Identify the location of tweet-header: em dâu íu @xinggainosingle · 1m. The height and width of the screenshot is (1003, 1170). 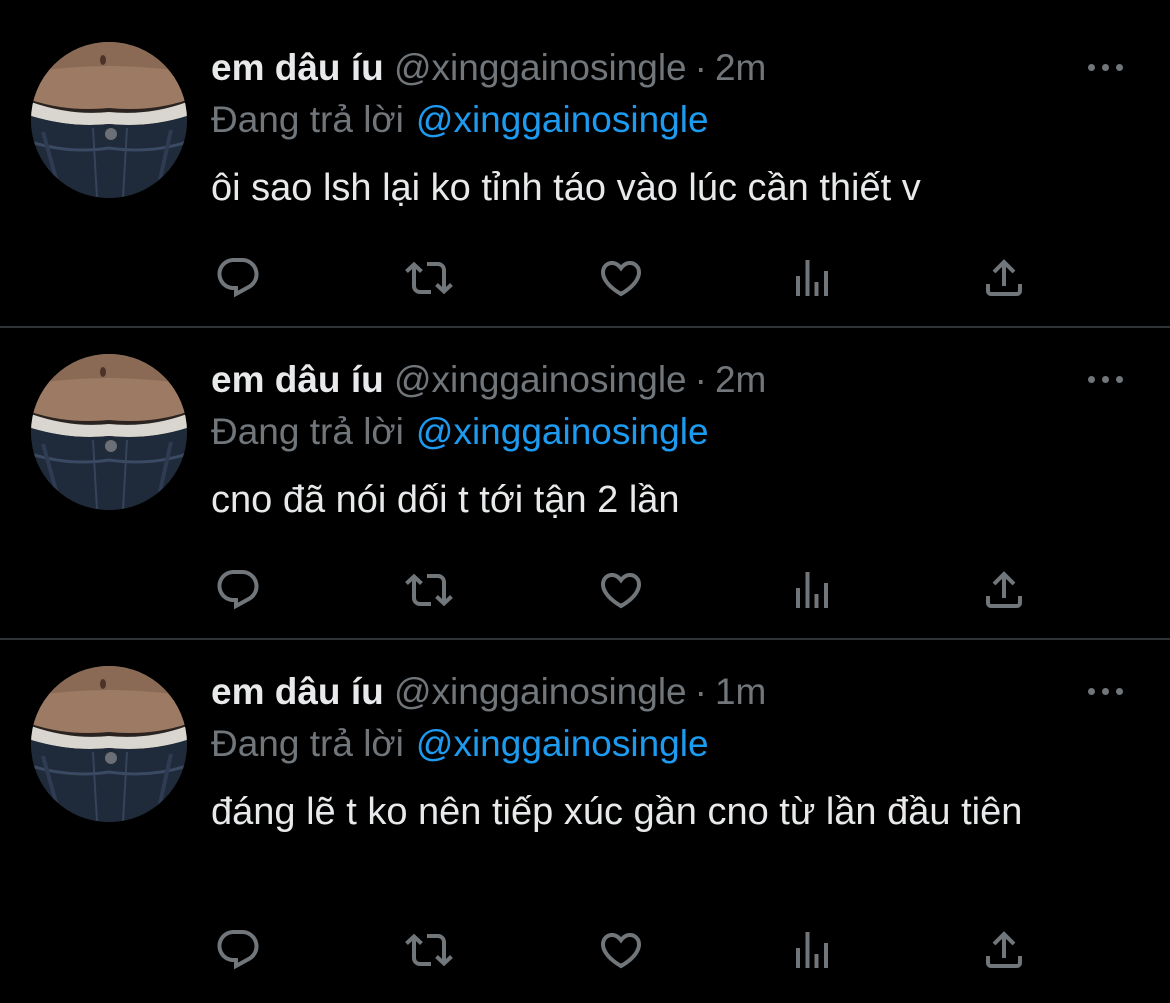
(488, 692).